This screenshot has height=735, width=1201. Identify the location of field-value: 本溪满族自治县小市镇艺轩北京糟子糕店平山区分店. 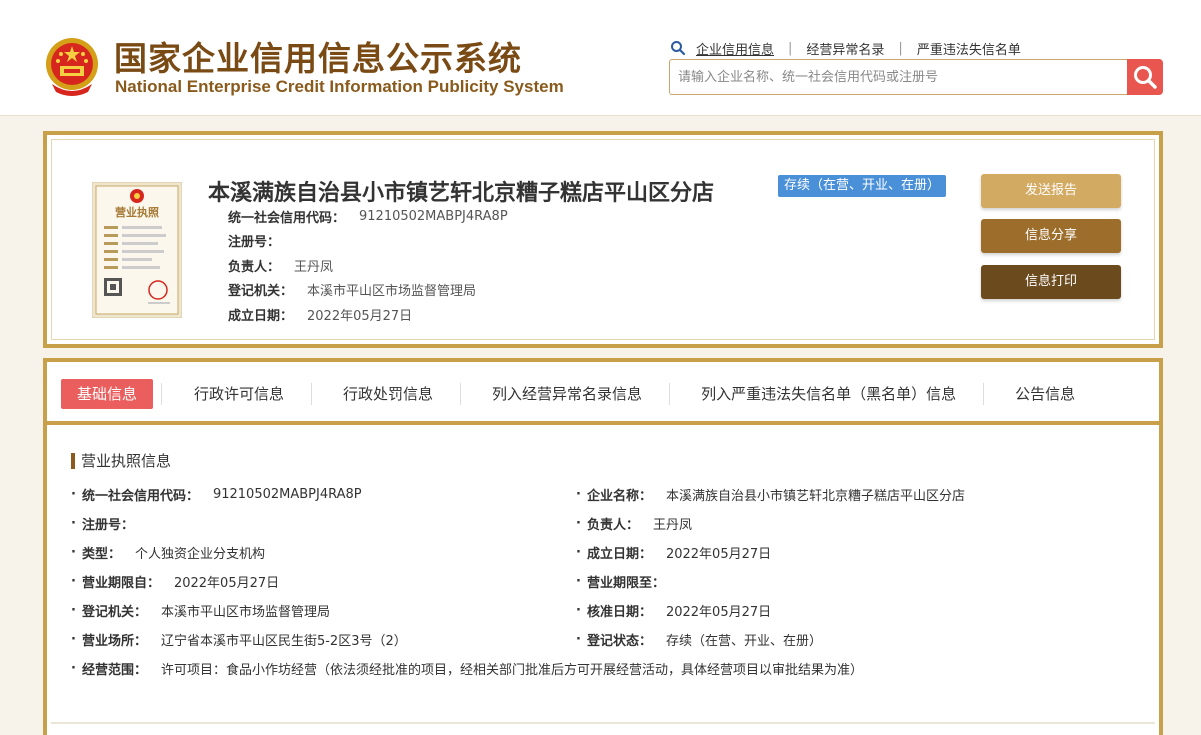
(815, 496).